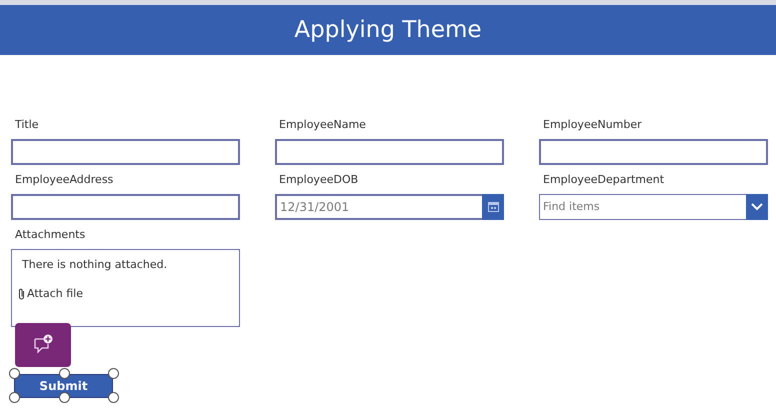 The width and height of the screenshot is (776, 417). What do you see at coordinates (388, 30) in the screenshot?
I see `header-title: Applying Theme` at bounding box center [388, 30].